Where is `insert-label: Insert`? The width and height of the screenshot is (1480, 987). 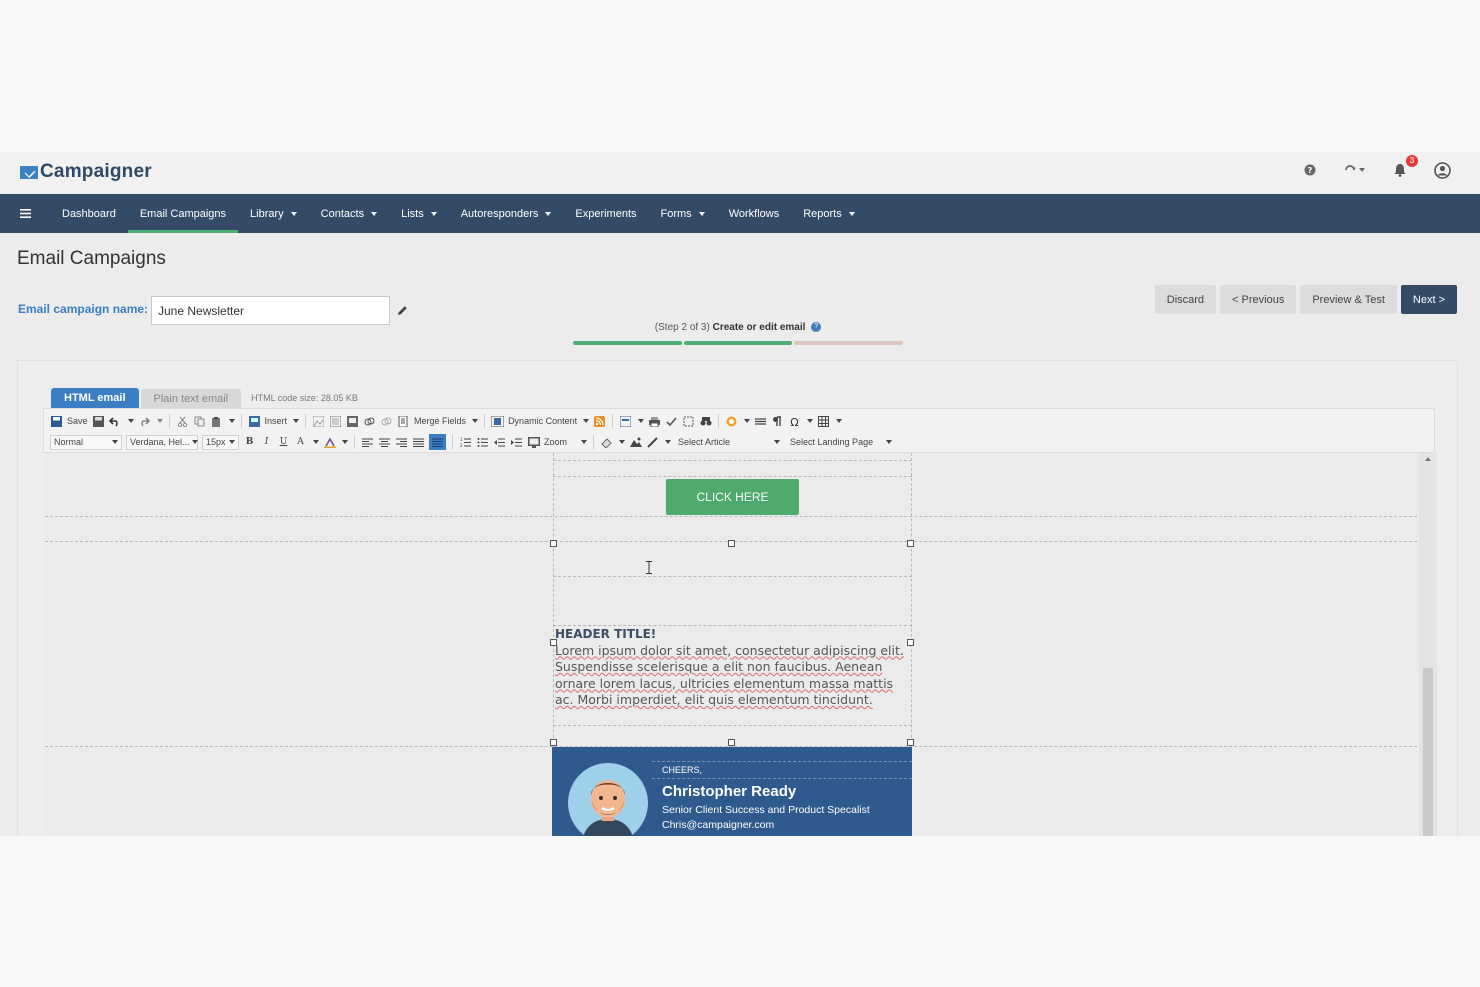 insert-label: Insert is located at coordinates (276, 421).